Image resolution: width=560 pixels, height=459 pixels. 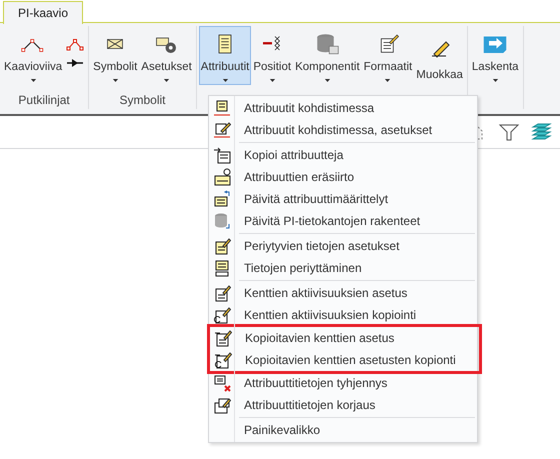 What do you see at coordinates (142, 100) in the screenshot?
I see `group-label: Symbolit` at bounding box center [142, 100].